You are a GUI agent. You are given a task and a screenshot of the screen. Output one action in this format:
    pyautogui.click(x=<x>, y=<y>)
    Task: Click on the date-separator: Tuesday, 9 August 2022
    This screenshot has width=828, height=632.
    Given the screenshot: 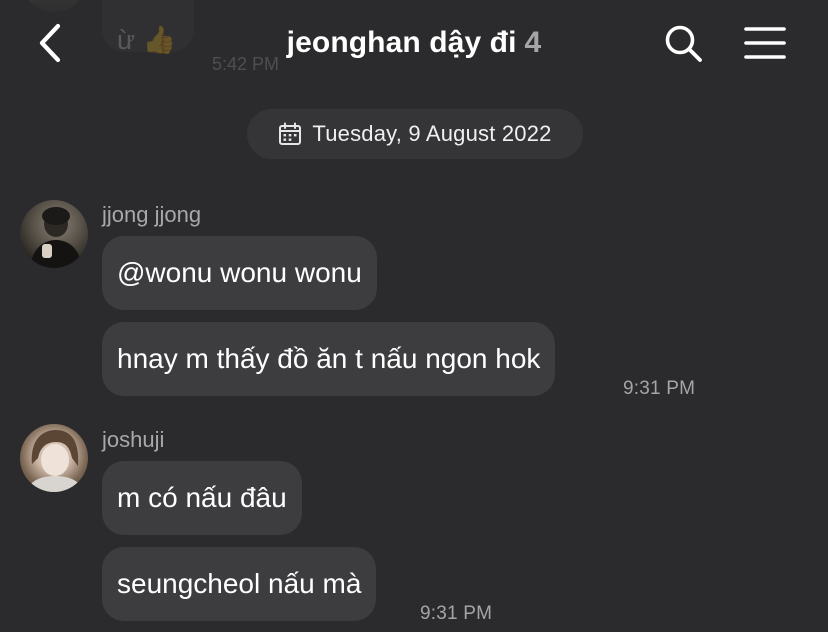 What is the action you would take?
    pyautogui.click(x=415, y=134)
    